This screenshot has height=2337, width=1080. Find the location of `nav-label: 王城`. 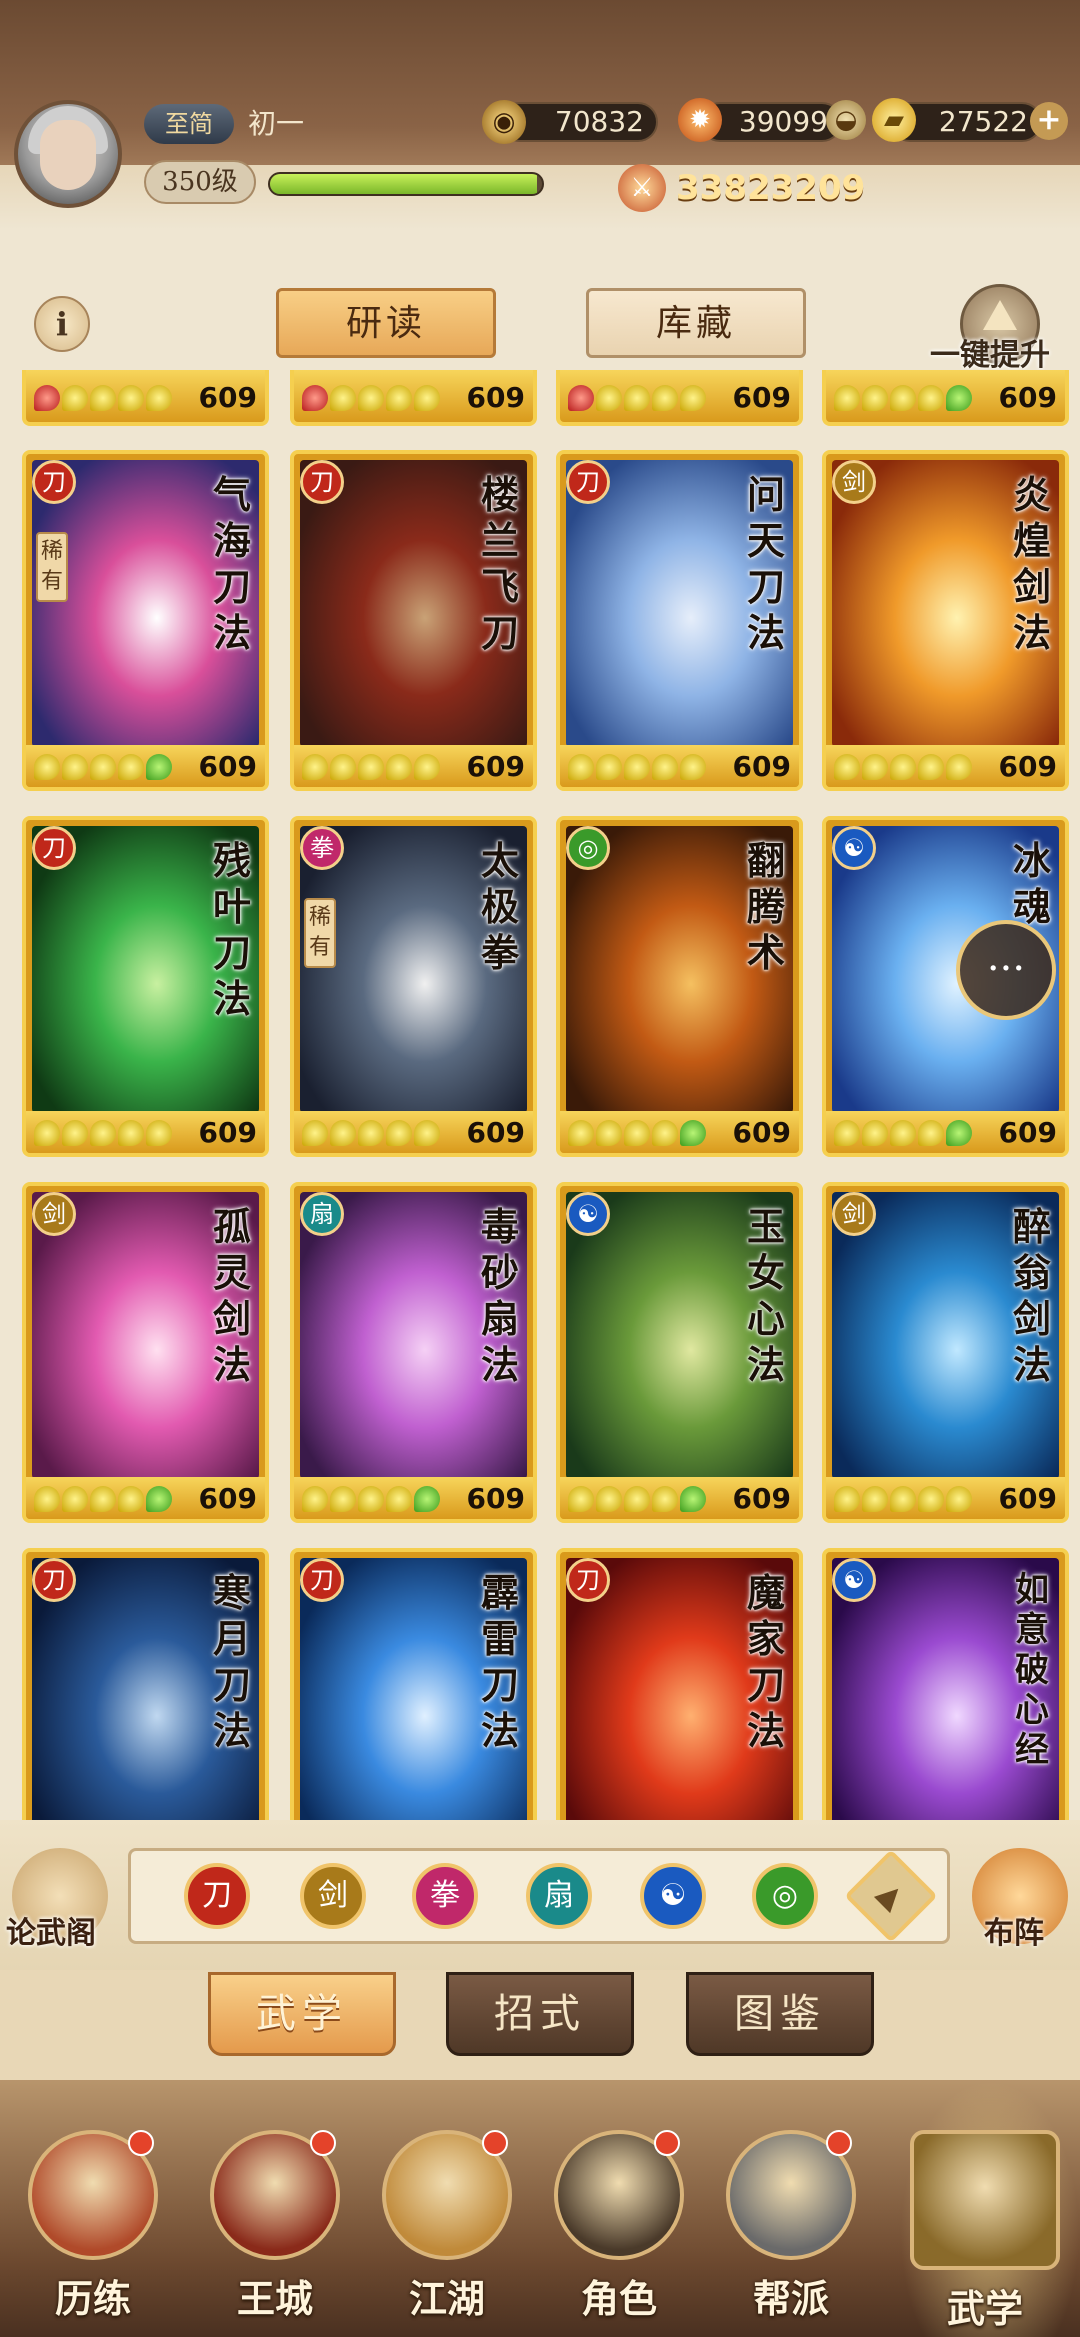

nav-label: 王城 is located at coordinates (274, 2298).